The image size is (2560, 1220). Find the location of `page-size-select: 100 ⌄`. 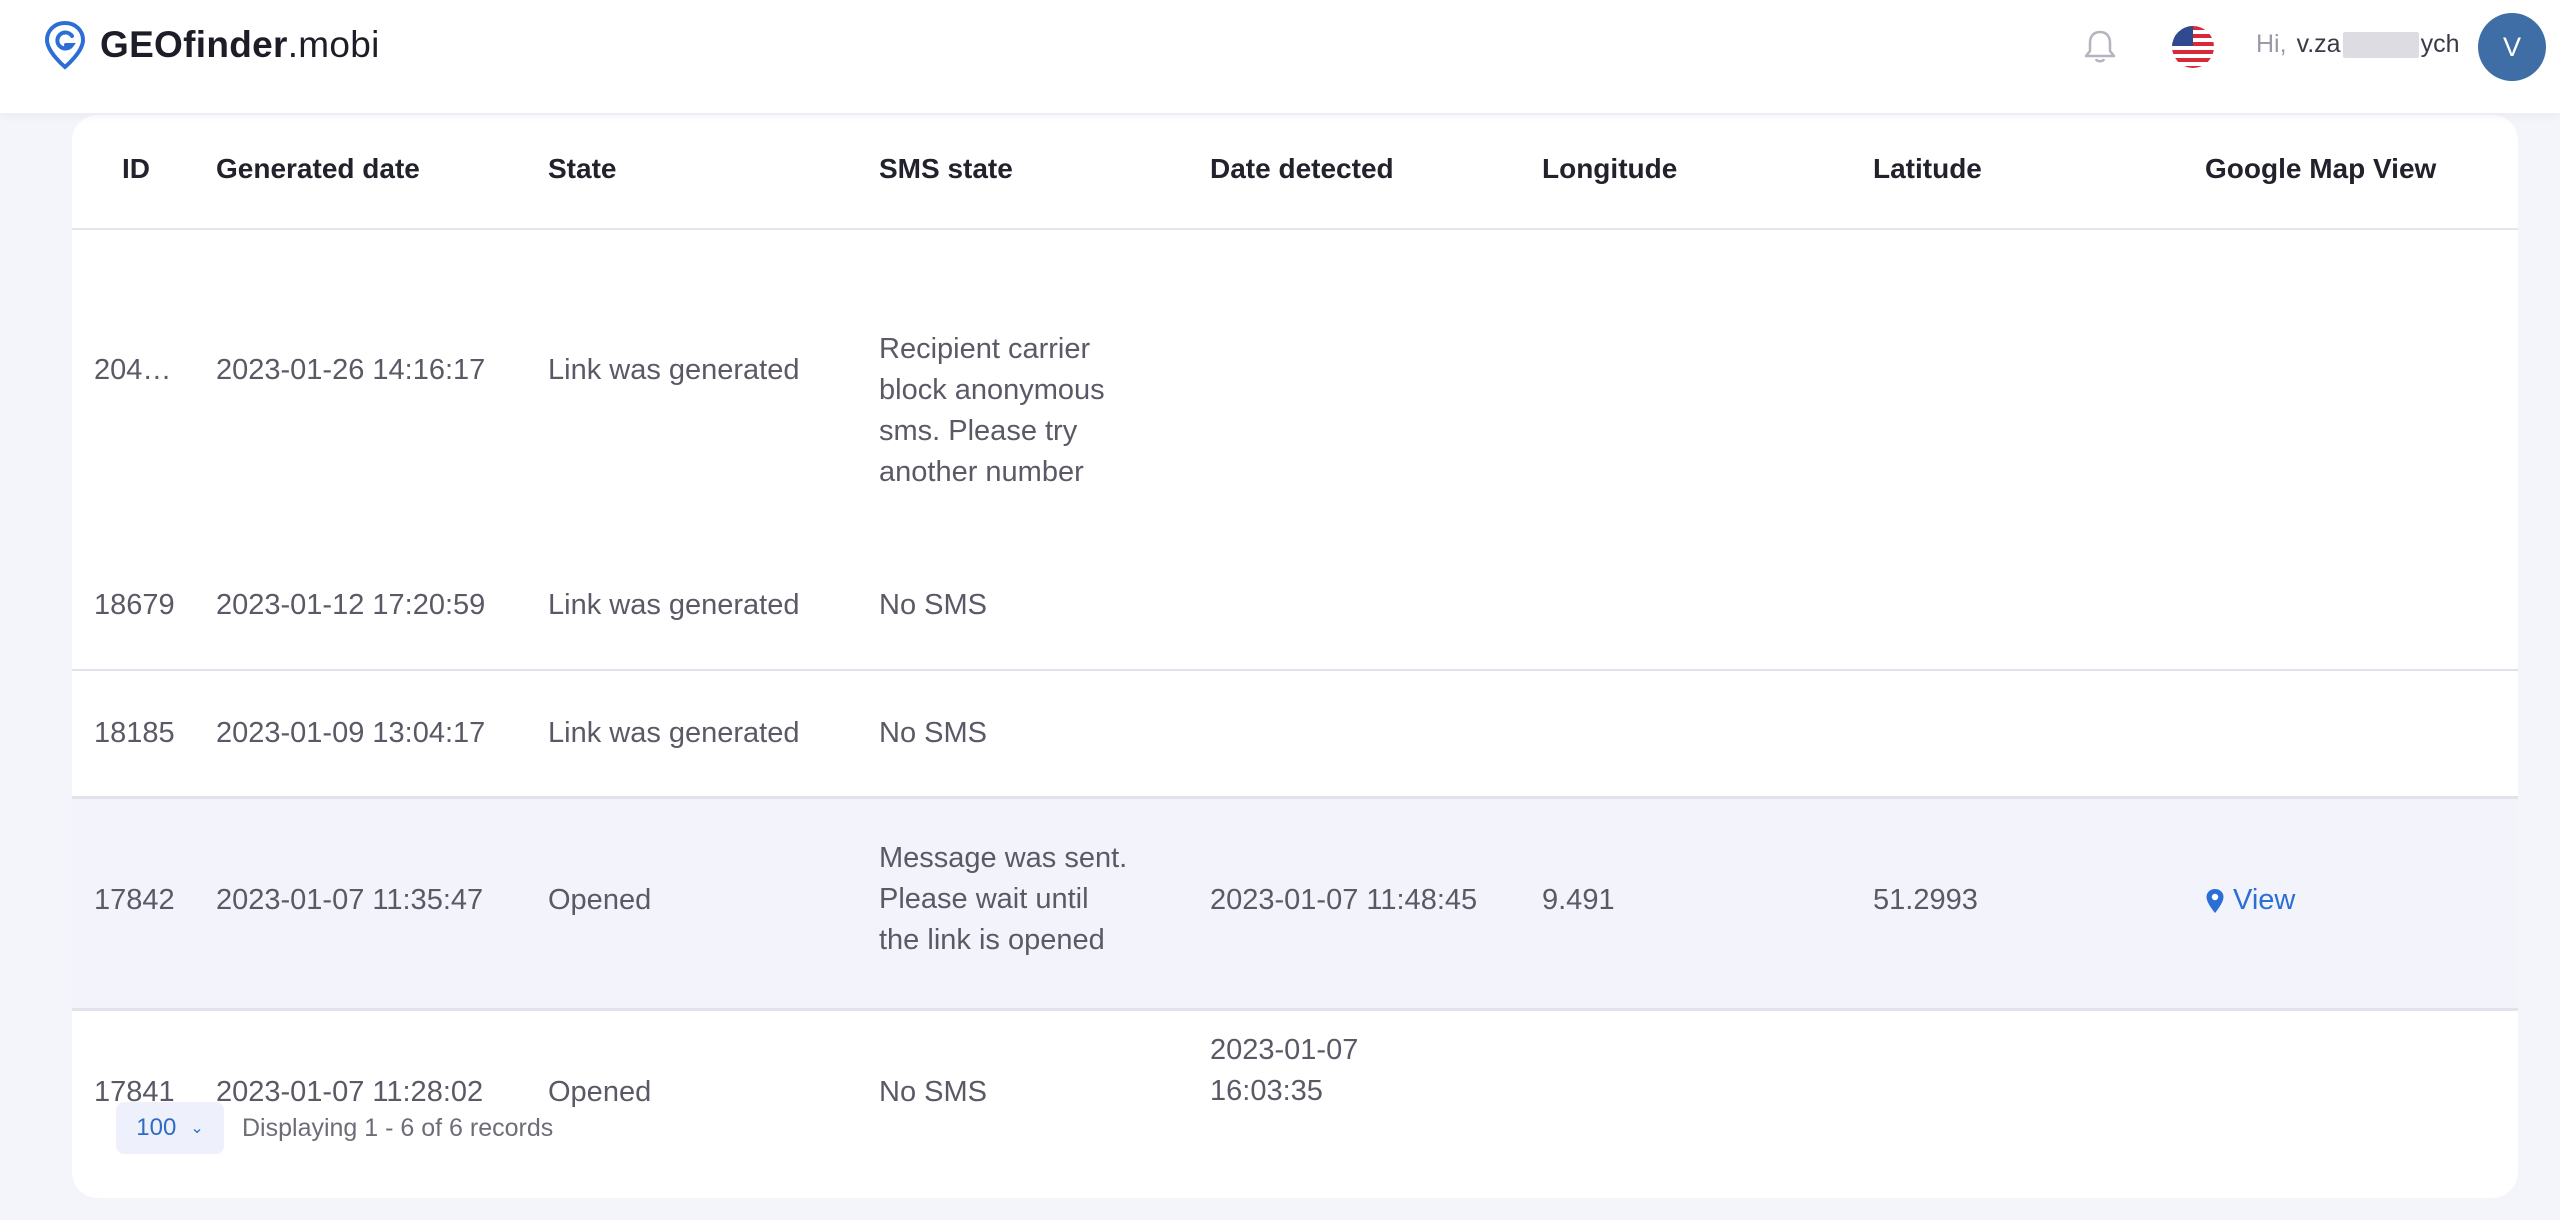

page-size-select: 100 ⌄ is located at coordinates (170, 1128).